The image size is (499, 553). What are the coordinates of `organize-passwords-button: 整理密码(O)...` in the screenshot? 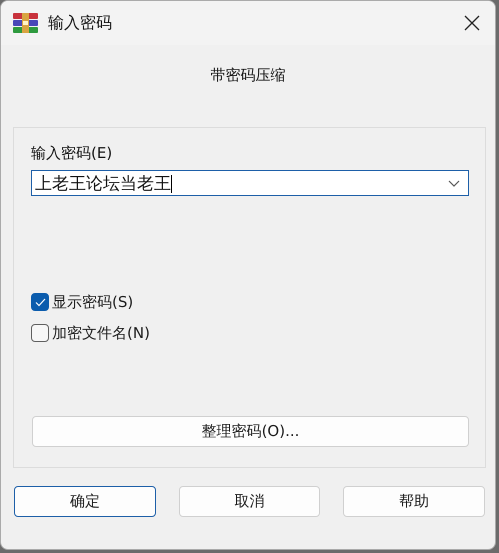 It's located at (250, 431).